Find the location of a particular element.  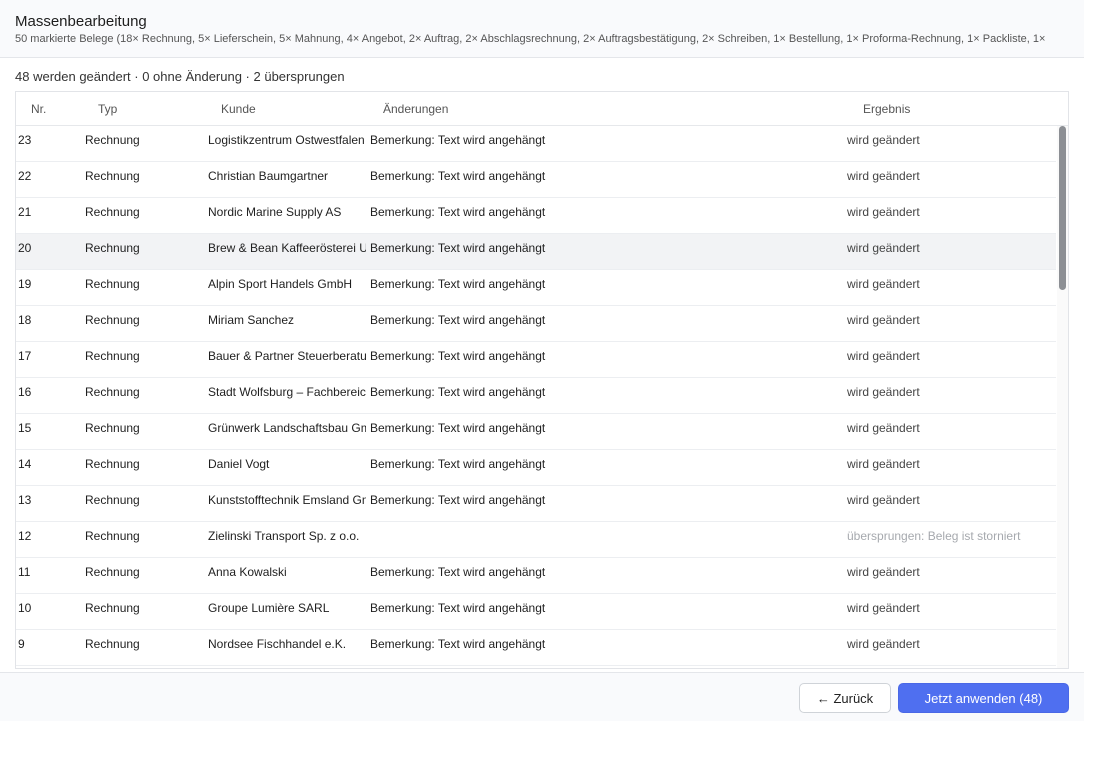

cell-kunde: Logistikzentrum Ostwestfalen GmbH is located at coordinates (287, 140).